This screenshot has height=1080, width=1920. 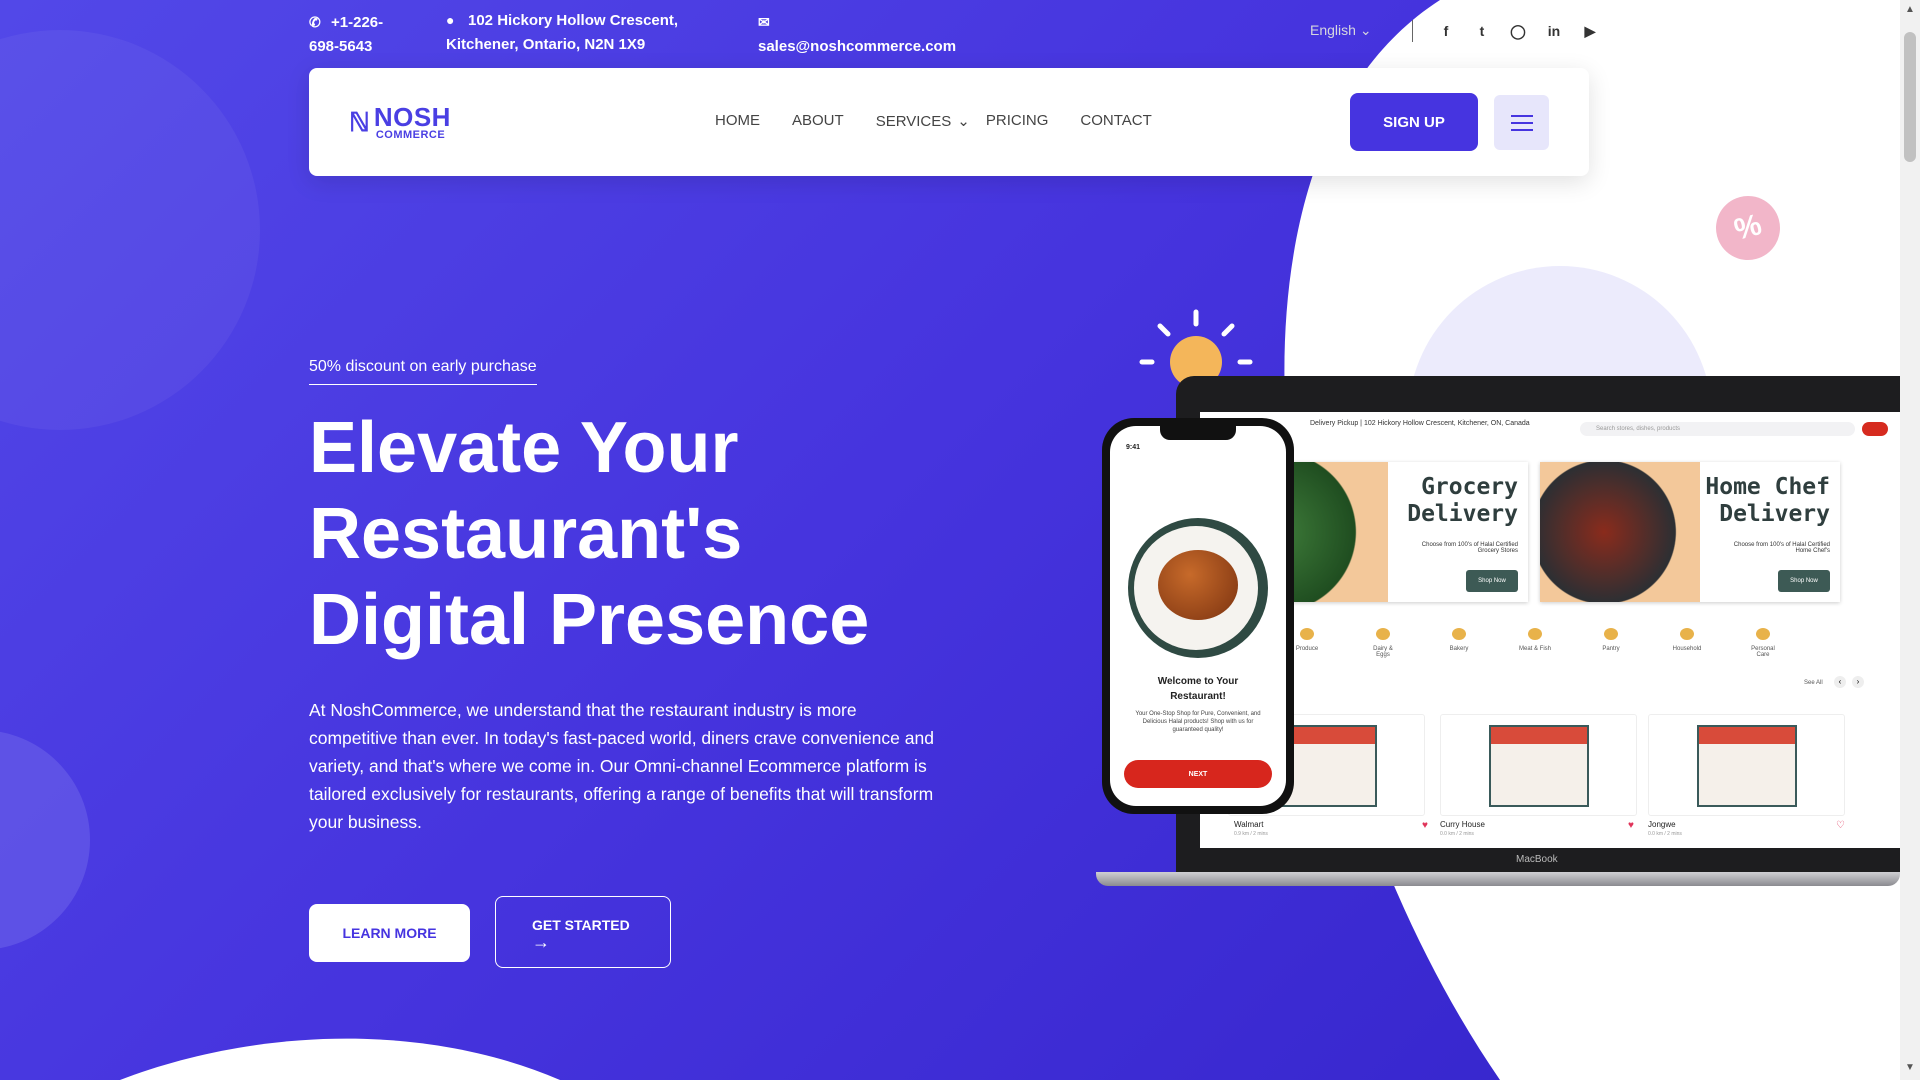 I want to click on phone-welcome-line1: Welcome to Your, so click(x=1198, y=681).